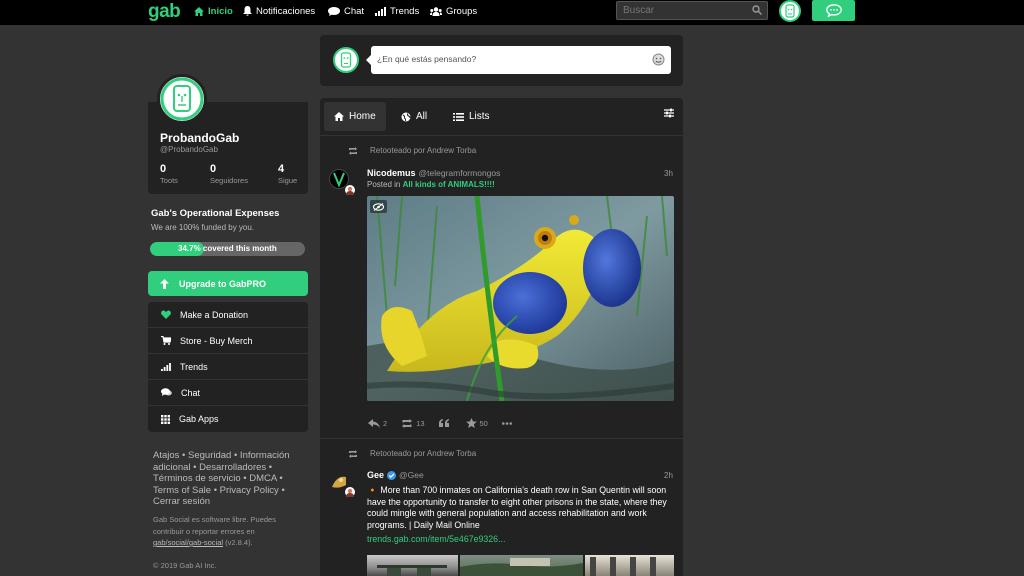  I want to click on feed-tabs-divider, so click(501, 135).